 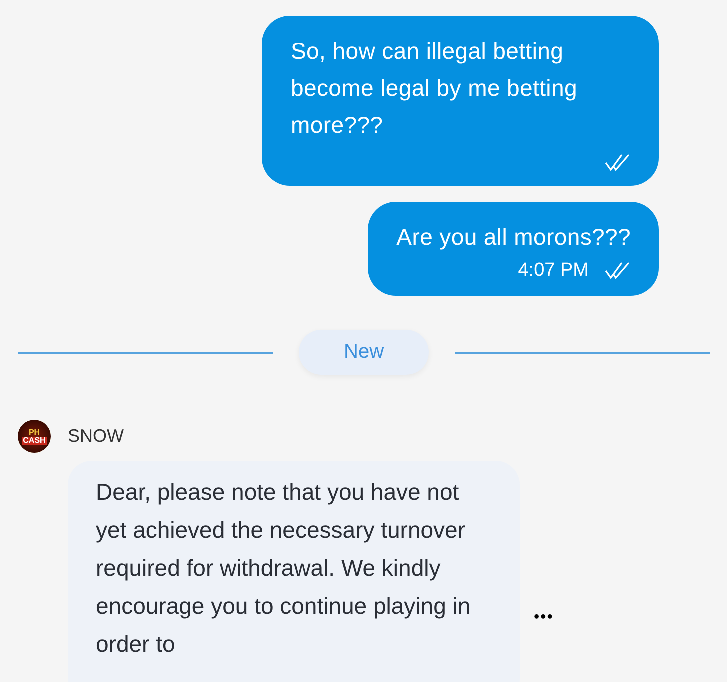 What do you see at coordinates (544, 618) in the screenshot?
I see `more-options-button: •••` at bounding box center [544, 618].